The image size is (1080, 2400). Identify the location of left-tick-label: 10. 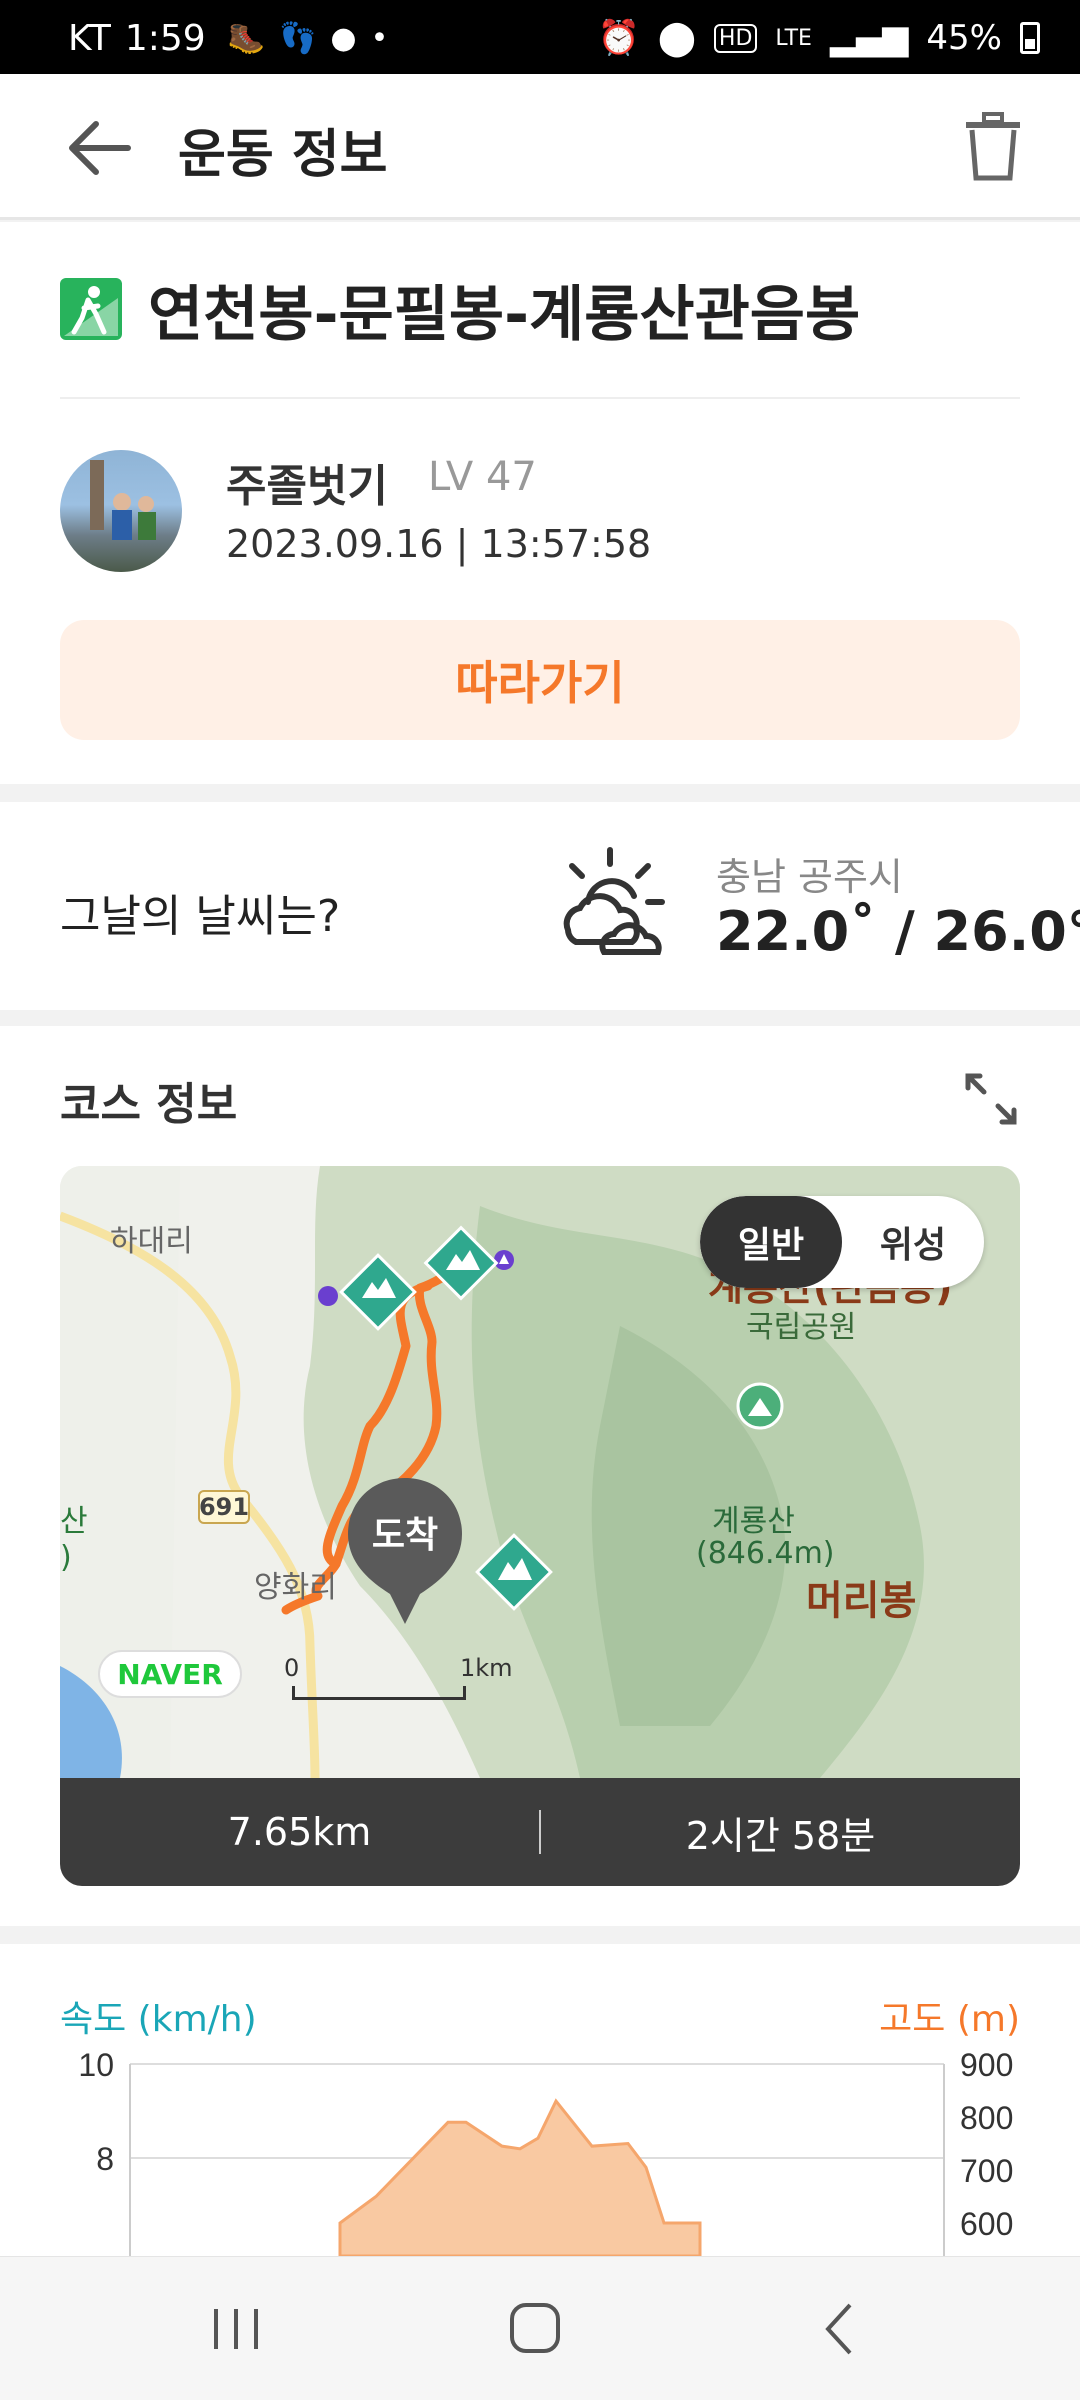
(96, 2065).